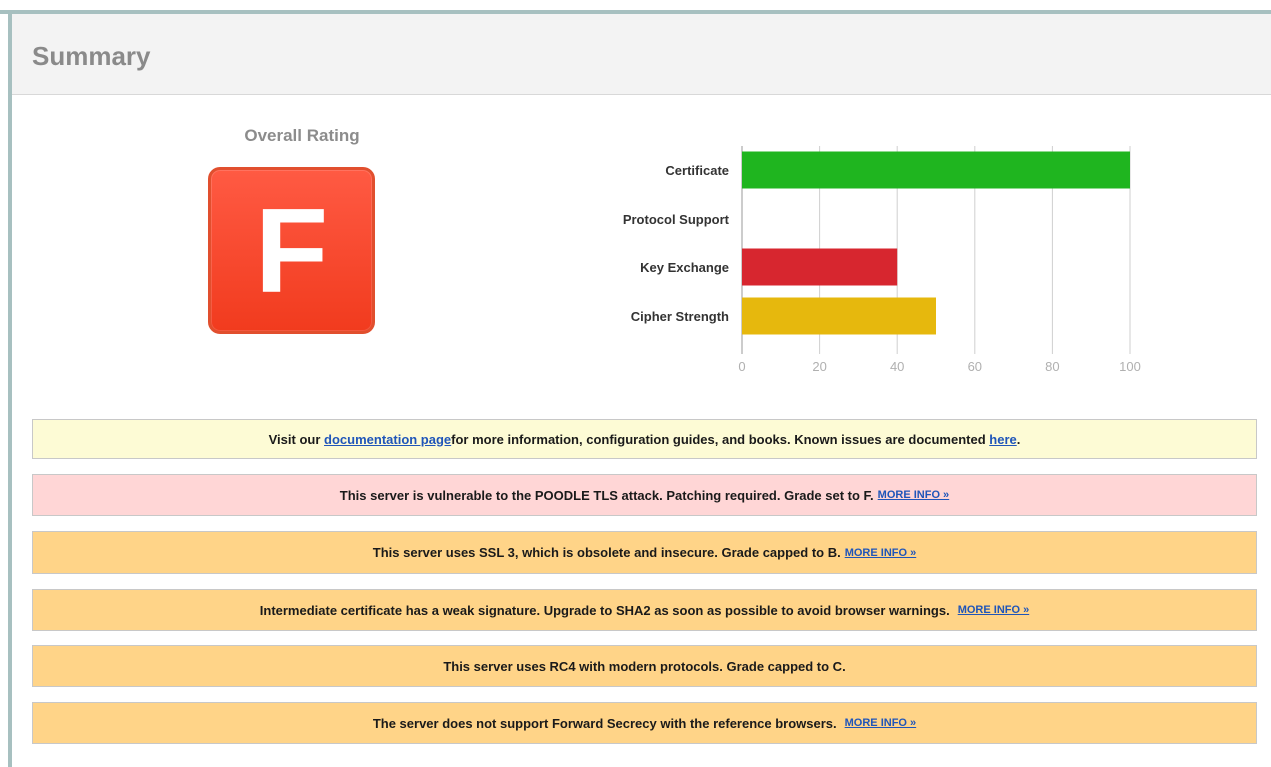  I want to click on x-tick-label: 80, so click(1052, 366).